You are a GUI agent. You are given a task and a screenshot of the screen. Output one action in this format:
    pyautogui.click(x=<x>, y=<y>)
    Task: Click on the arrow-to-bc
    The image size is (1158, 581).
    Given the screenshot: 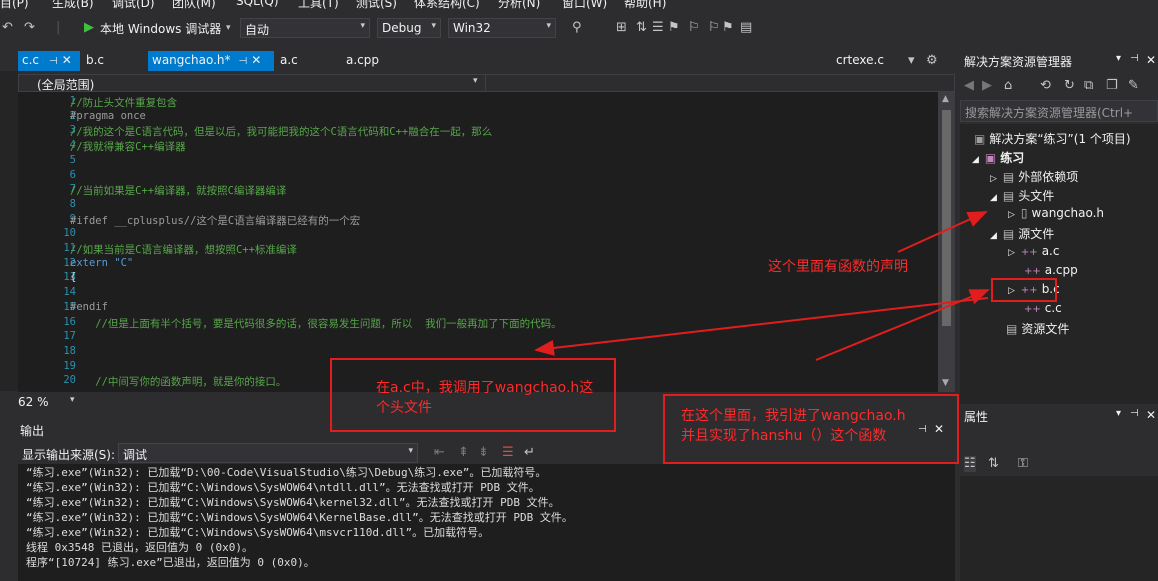 What is the action you would take?
    pyautogui.click(x=902, y=325)
    